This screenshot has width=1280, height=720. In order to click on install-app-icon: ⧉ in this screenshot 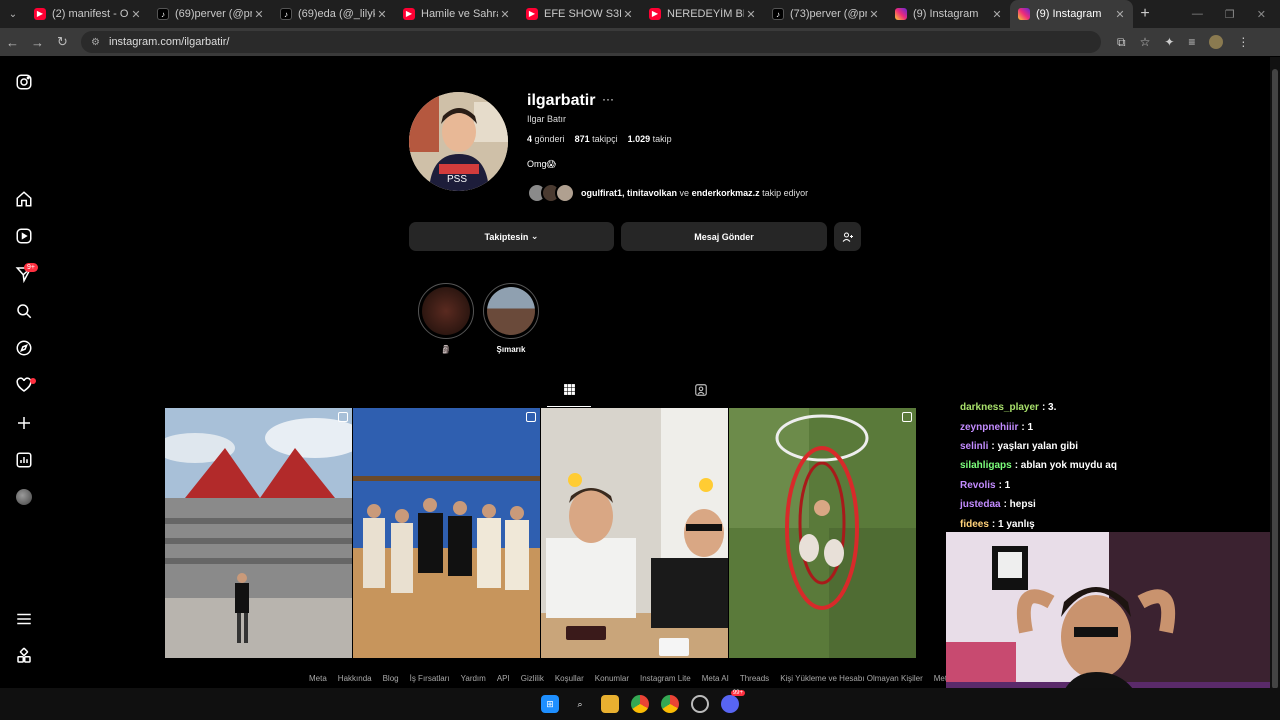, I will do `click(1121, 42)`.